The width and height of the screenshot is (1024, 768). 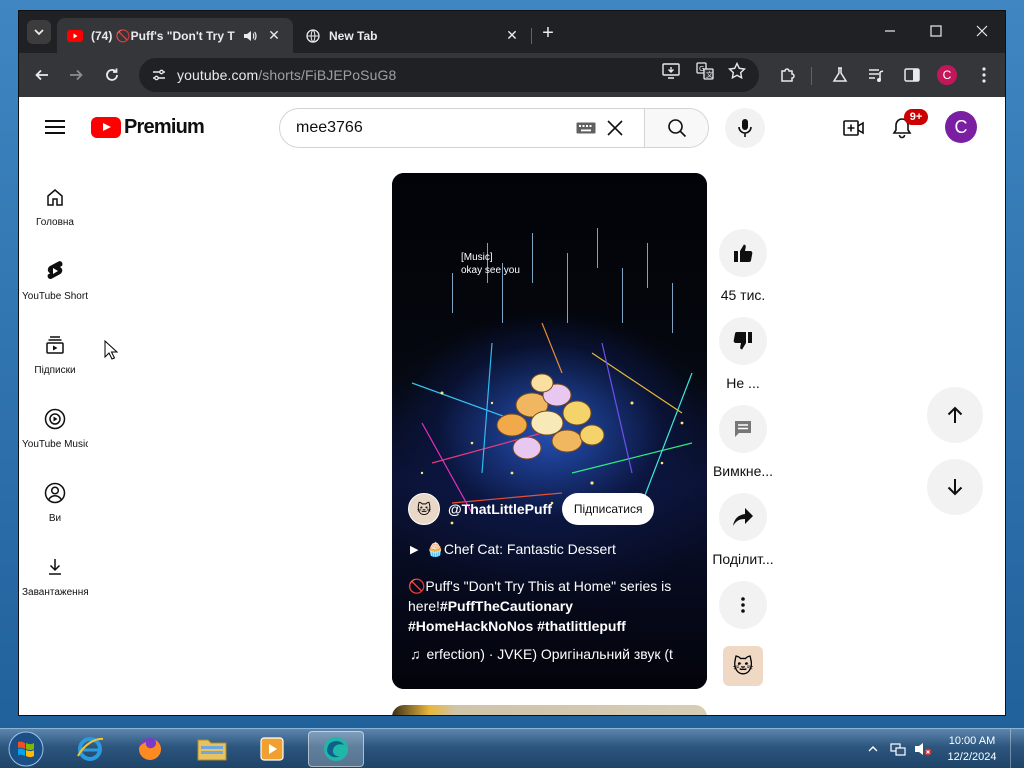 What do you see at coordinates (55, 500) in the screenshot?
I see `sidebar-item-you: Ви` at bounding box center [55, 500].